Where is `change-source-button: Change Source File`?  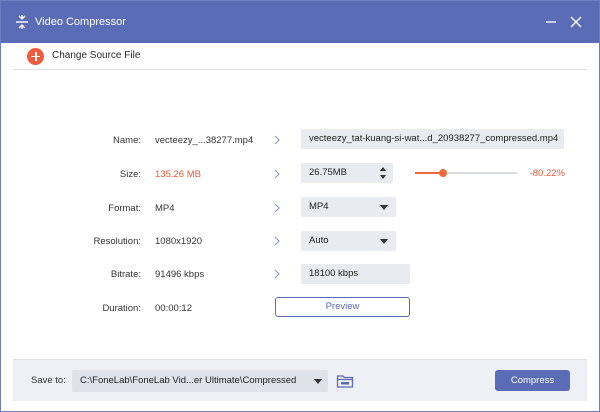 change-source-button: Change Source File is located at coordinates (300, 56).